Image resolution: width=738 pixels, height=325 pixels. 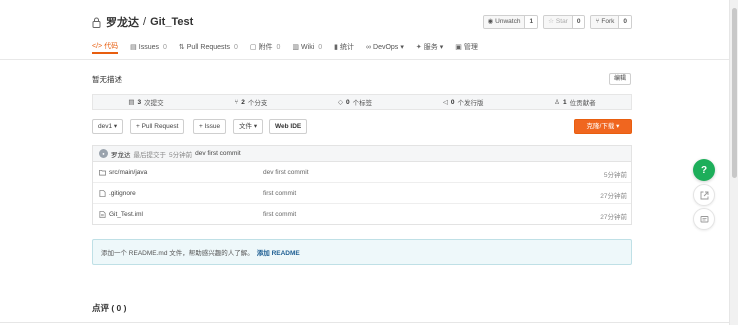 I want to click on stat-contributors: ♙ 1 位贡献者, so click(x=575, y=102).